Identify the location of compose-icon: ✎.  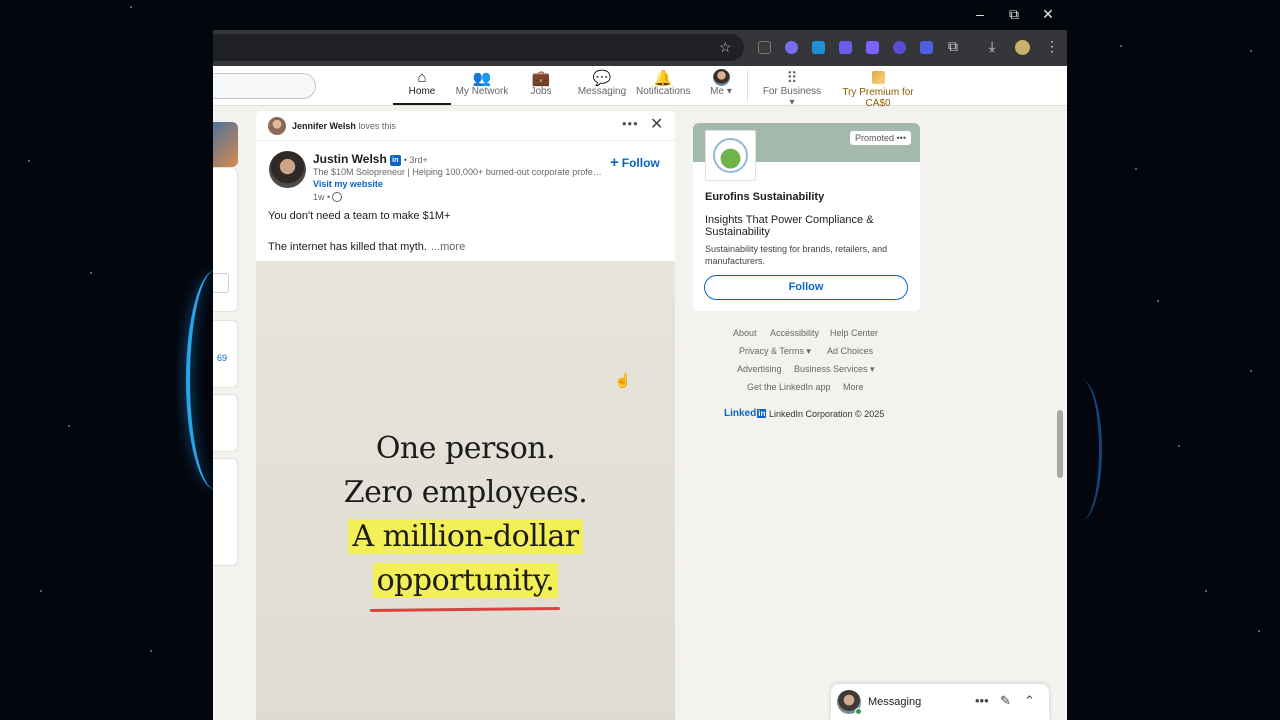
(1005, 701).